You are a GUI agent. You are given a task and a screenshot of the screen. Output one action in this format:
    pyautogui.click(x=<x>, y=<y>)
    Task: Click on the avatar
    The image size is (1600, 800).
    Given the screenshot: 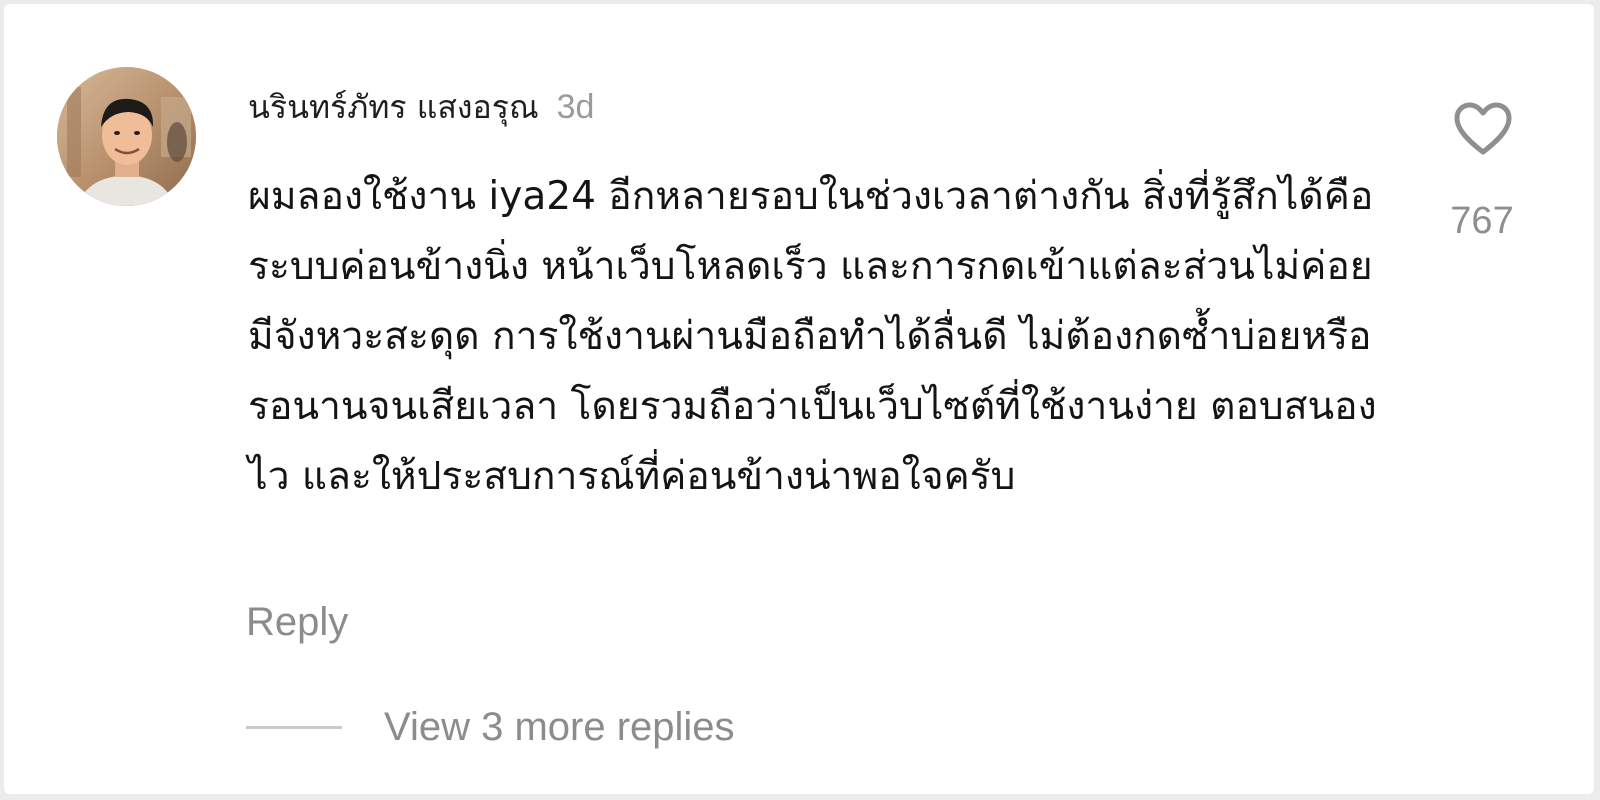 What is the action you would take?
    pyautogui.click(x=126, y=136)
    